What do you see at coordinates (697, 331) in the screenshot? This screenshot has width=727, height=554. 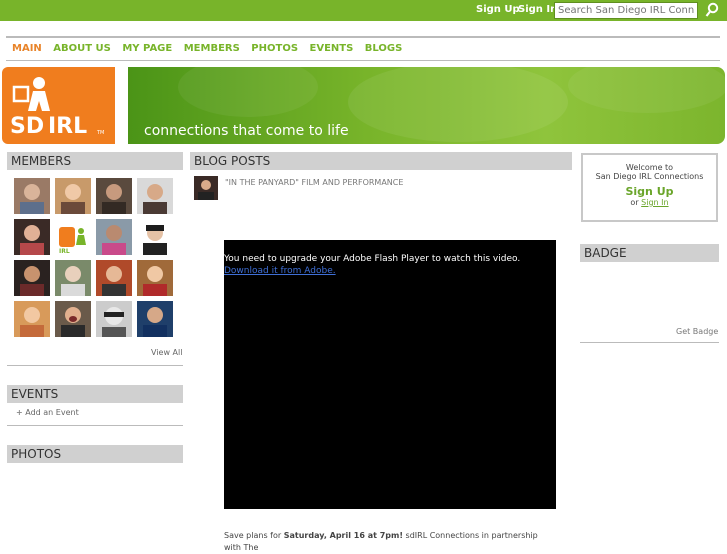 I see `get-badge-link: Get Badge` at bounding box center [697, 331].